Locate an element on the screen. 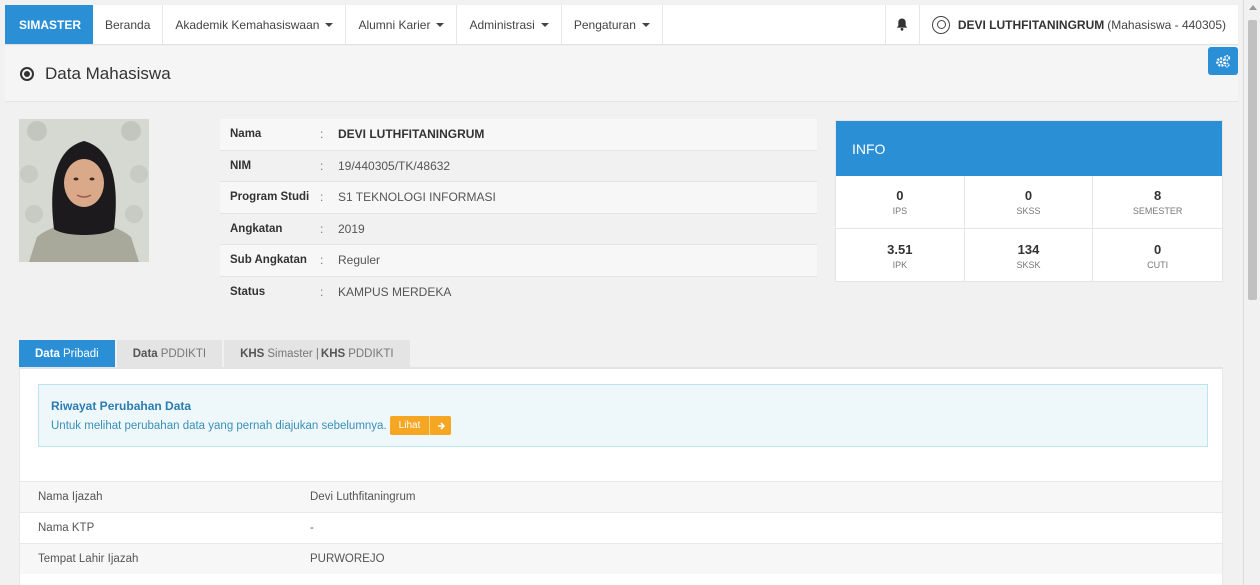 The height and width of the screenshot is (585, 1260). info-cell-ips: 0 IPS is located at coordinates (900, 202).